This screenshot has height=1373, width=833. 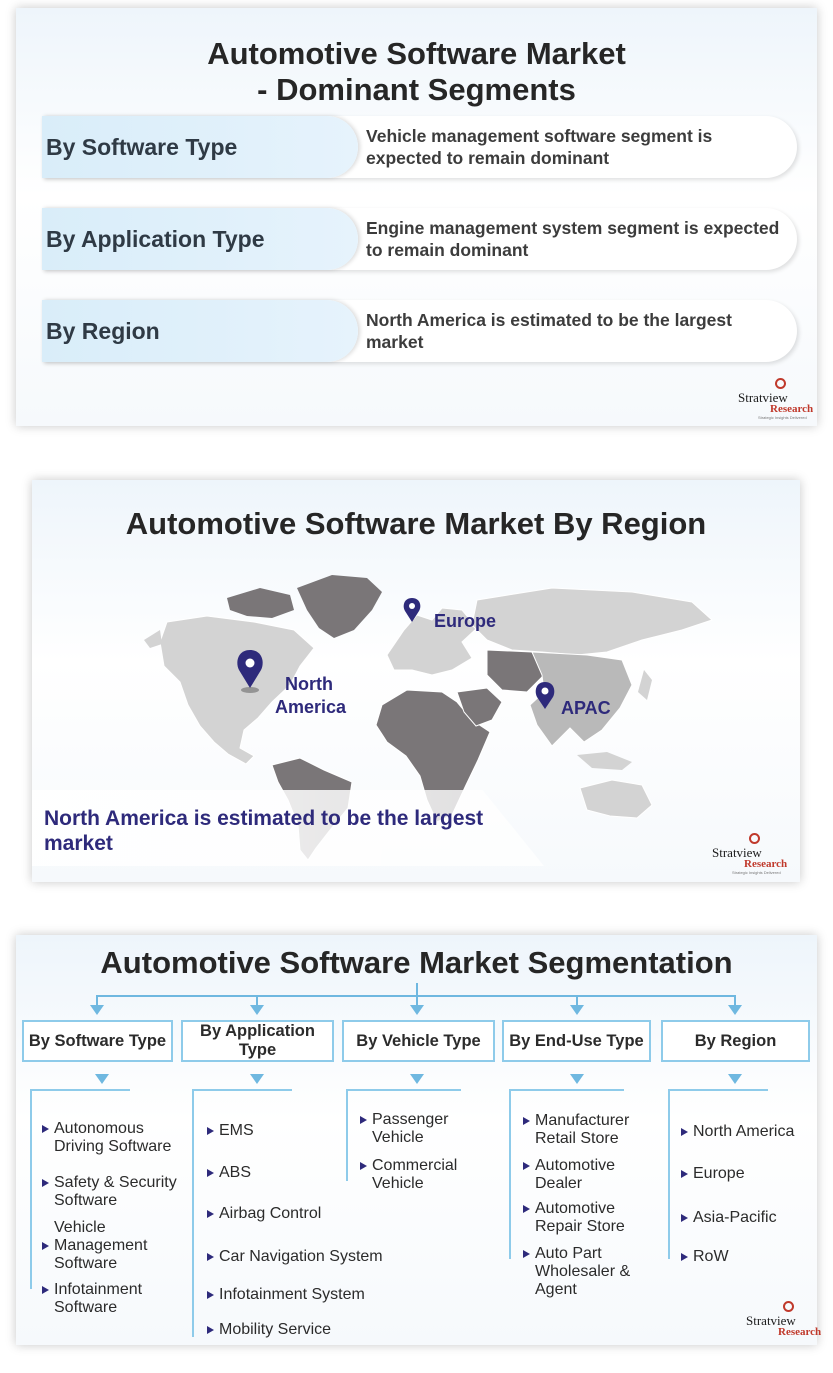 I want to click on list-item-text: Mobility Service, so click(x=275, y=1329).